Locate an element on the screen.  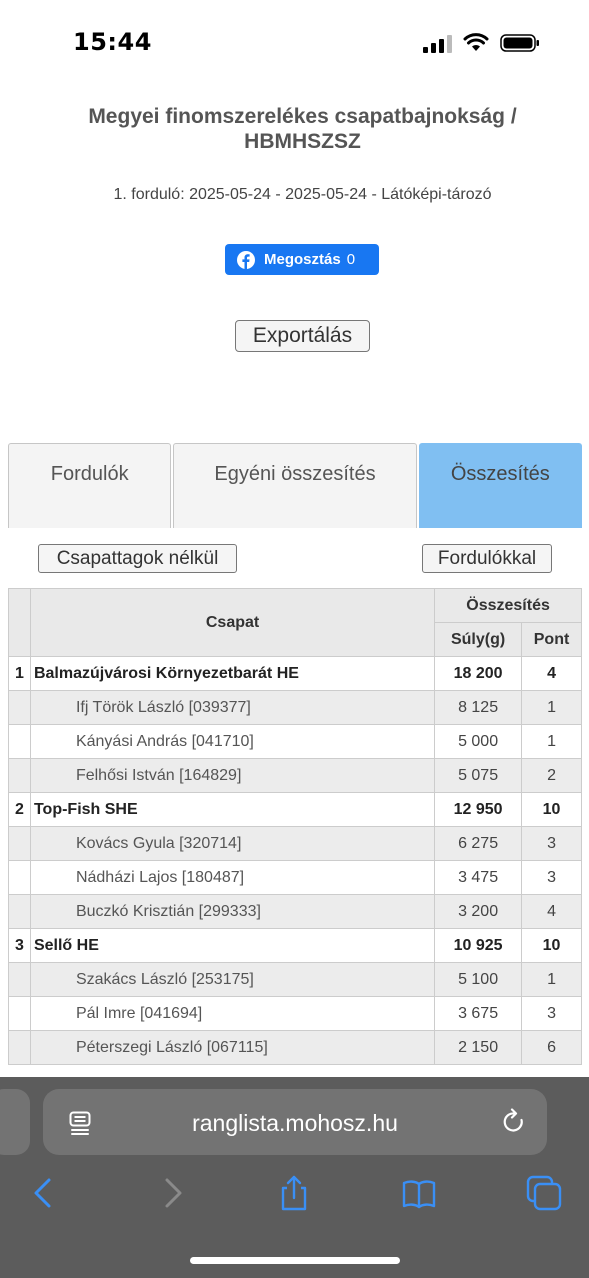
member-name: Péterszegi László [067115] is located at coordinates (232, 1047).